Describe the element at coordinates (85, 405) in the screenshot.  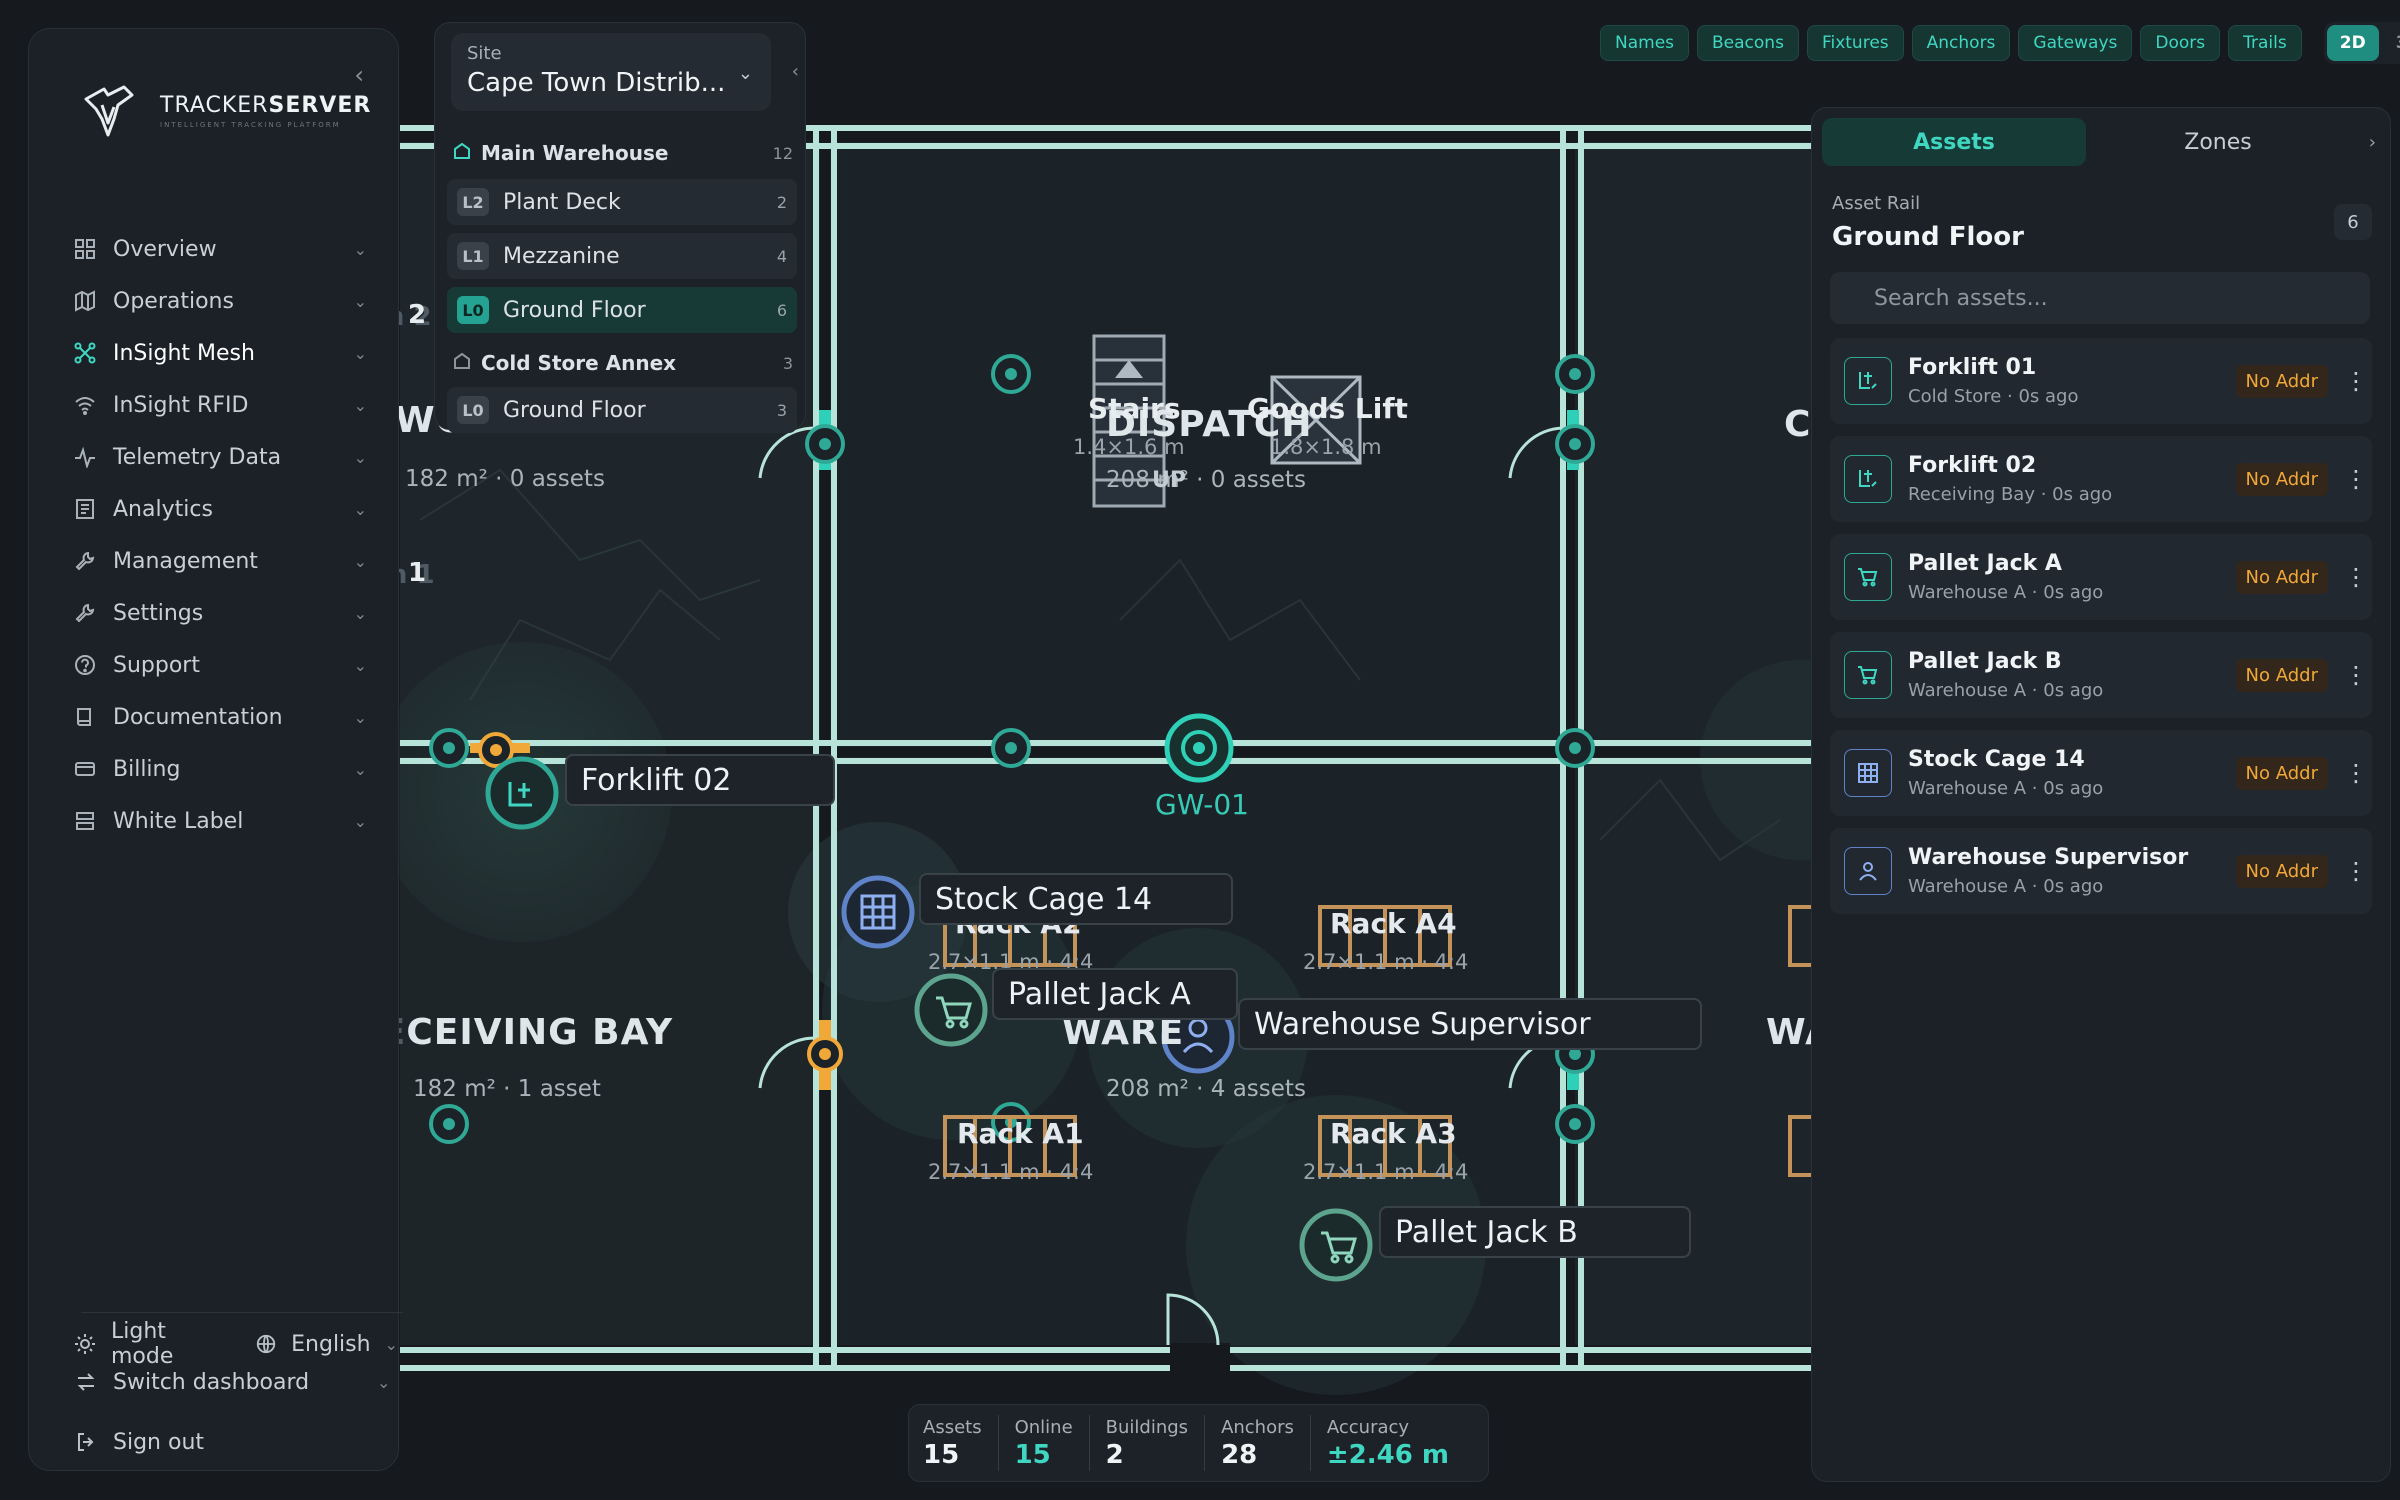
I see `wifi-icon` at that location.